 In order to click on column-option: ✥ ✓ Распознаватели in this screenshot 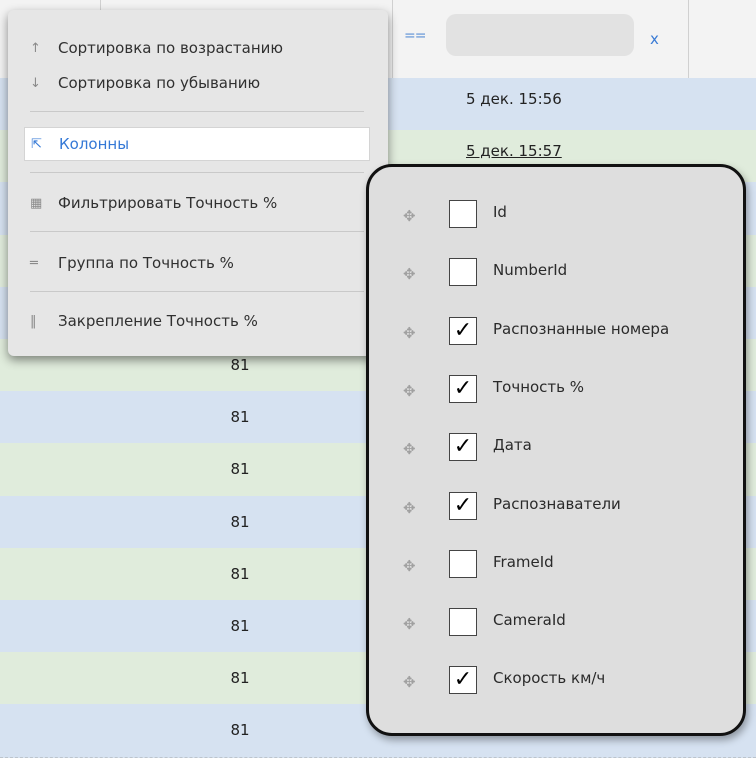, I will do `click(554, 509)`.